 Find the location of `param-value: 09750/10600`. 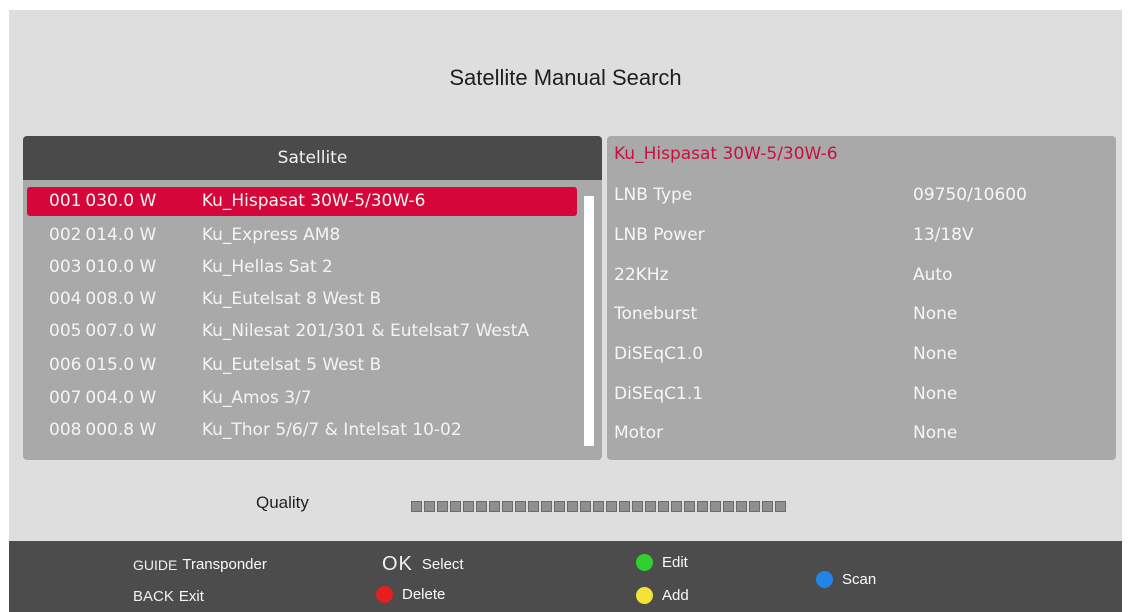

param-value: 09750/10600 is located at coordinates (970, 195).